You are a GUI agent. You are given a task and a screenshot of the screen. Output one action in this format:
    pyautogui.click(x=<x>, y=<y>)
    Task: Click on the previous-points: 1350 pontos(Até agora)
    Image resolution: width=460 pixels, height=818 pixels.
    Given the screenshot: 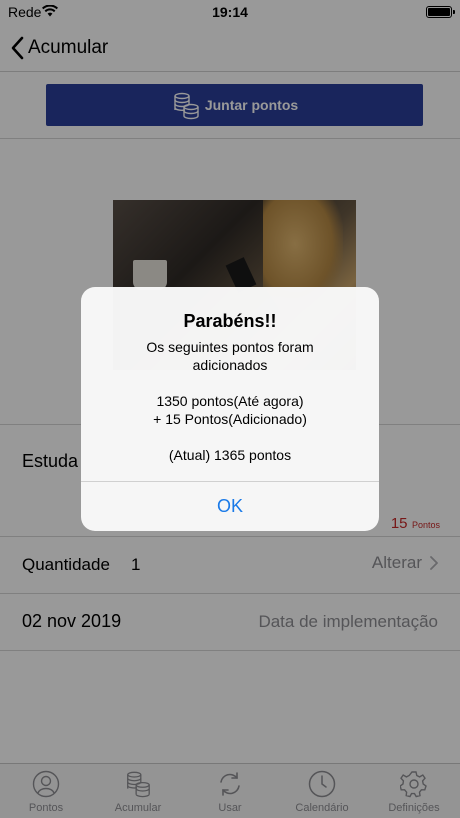 What is the action you would take?
    pyautogui.click(x=230, y=401)
    